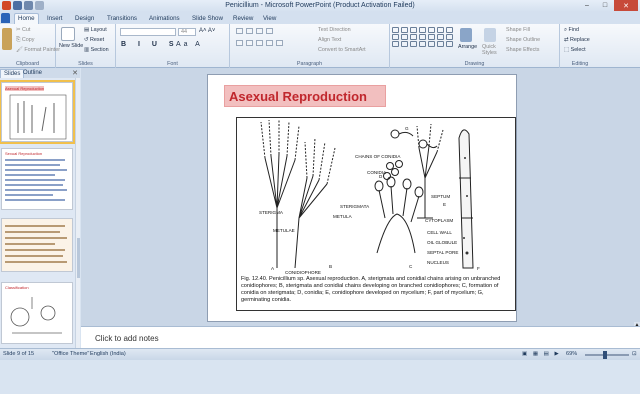 This screenshot has height=394, width=640. What do you see at coordinates (492, 50) in the screenshot?
I see `quick-styles-button: Quick Styles` at bounding box center [492, 50].